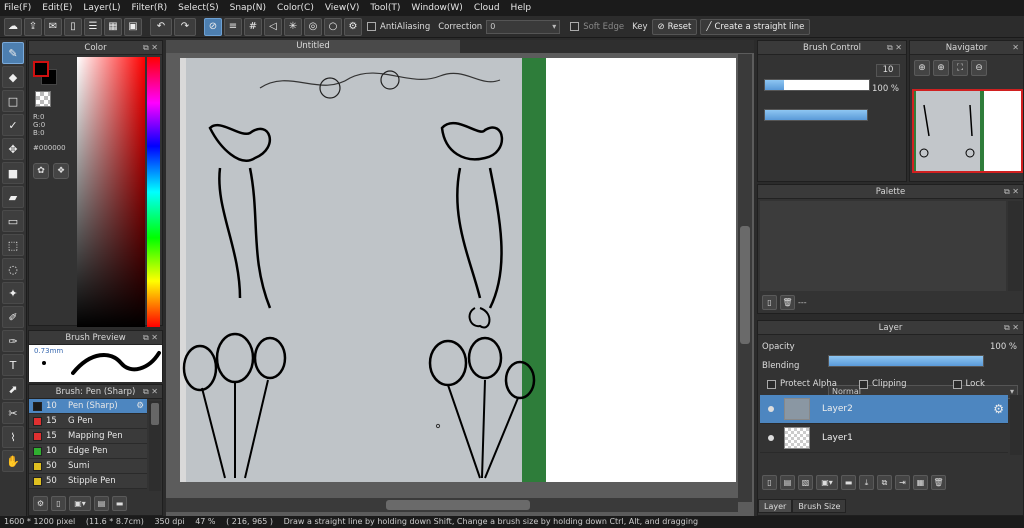 This screenshot has width=1024, height=528. What do you see at coordinates (13, 53) in the screenshot?
I see `brush-tool-icon: ✎` at bounding box center [13, 53].